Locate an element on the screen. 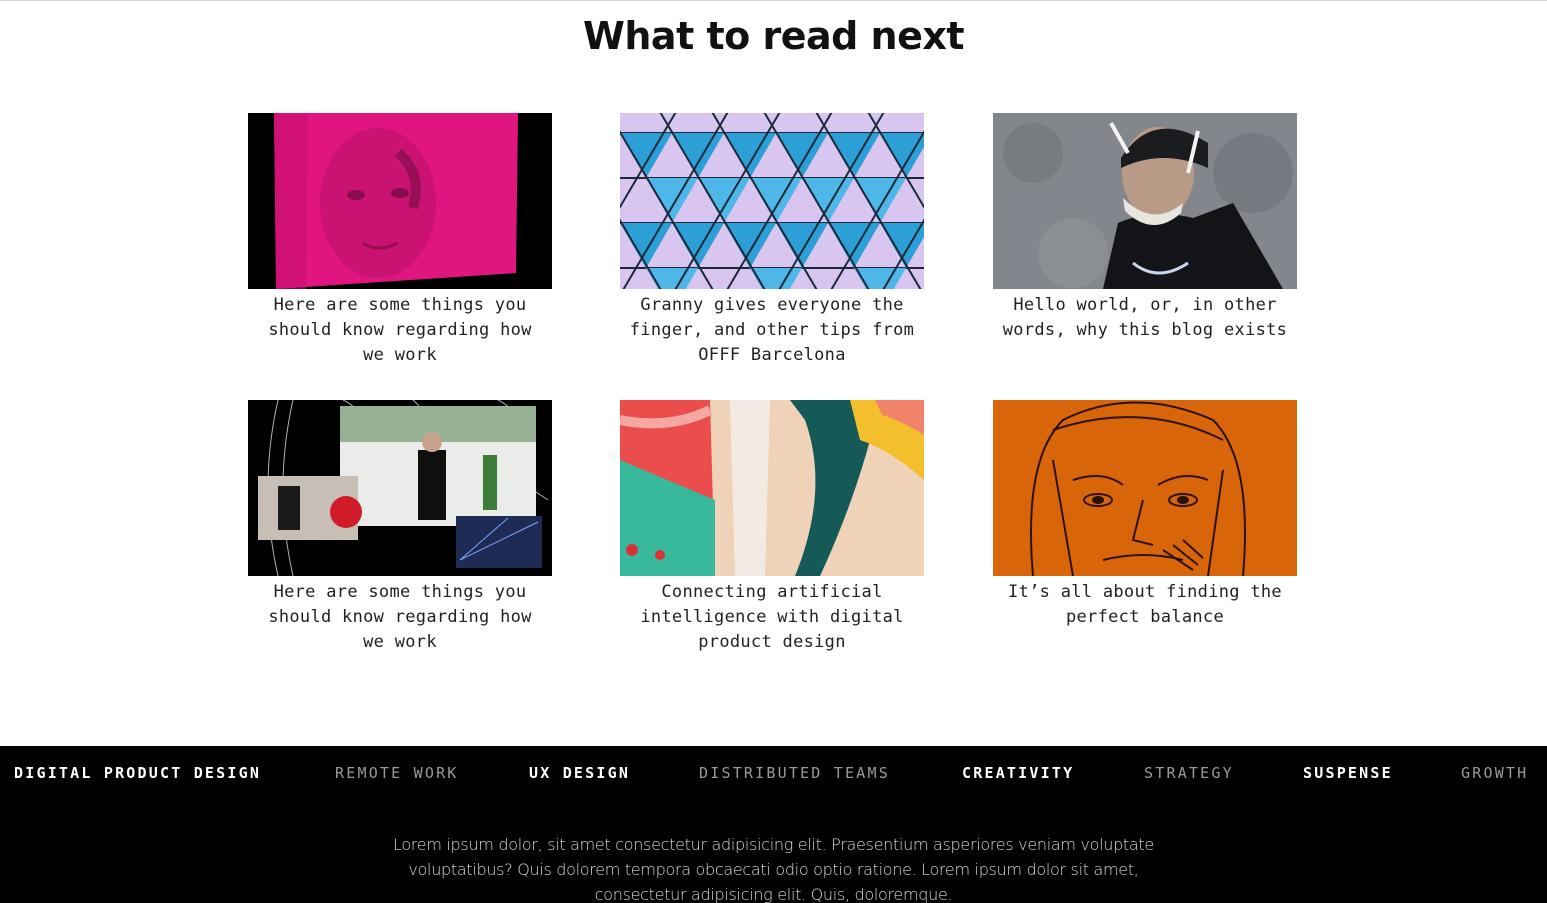  top-divider is located at coordinates (773, 0).